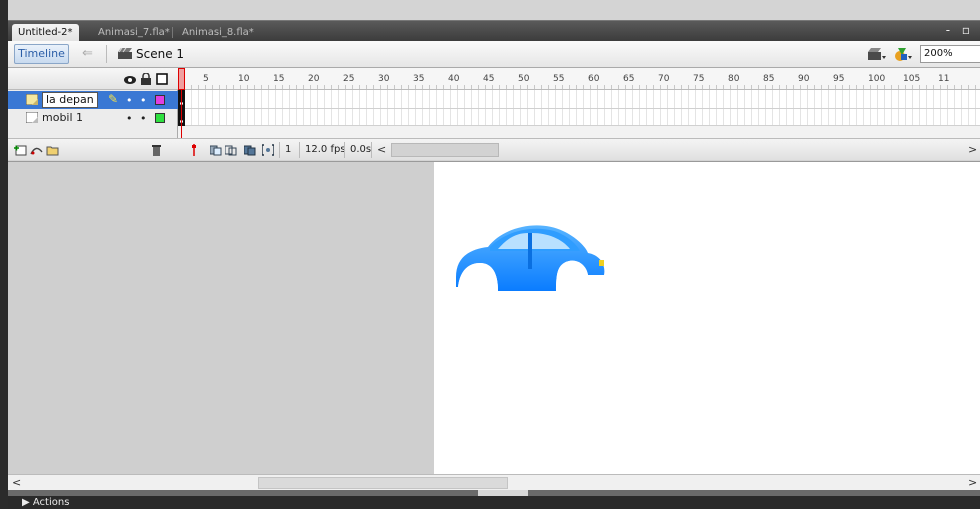 Image resolution: width=980 pixels, height=509 pixels. Describe the element at coordinates (734, 79) in the screenshot. I see `ruler-tick: 80` at that location.